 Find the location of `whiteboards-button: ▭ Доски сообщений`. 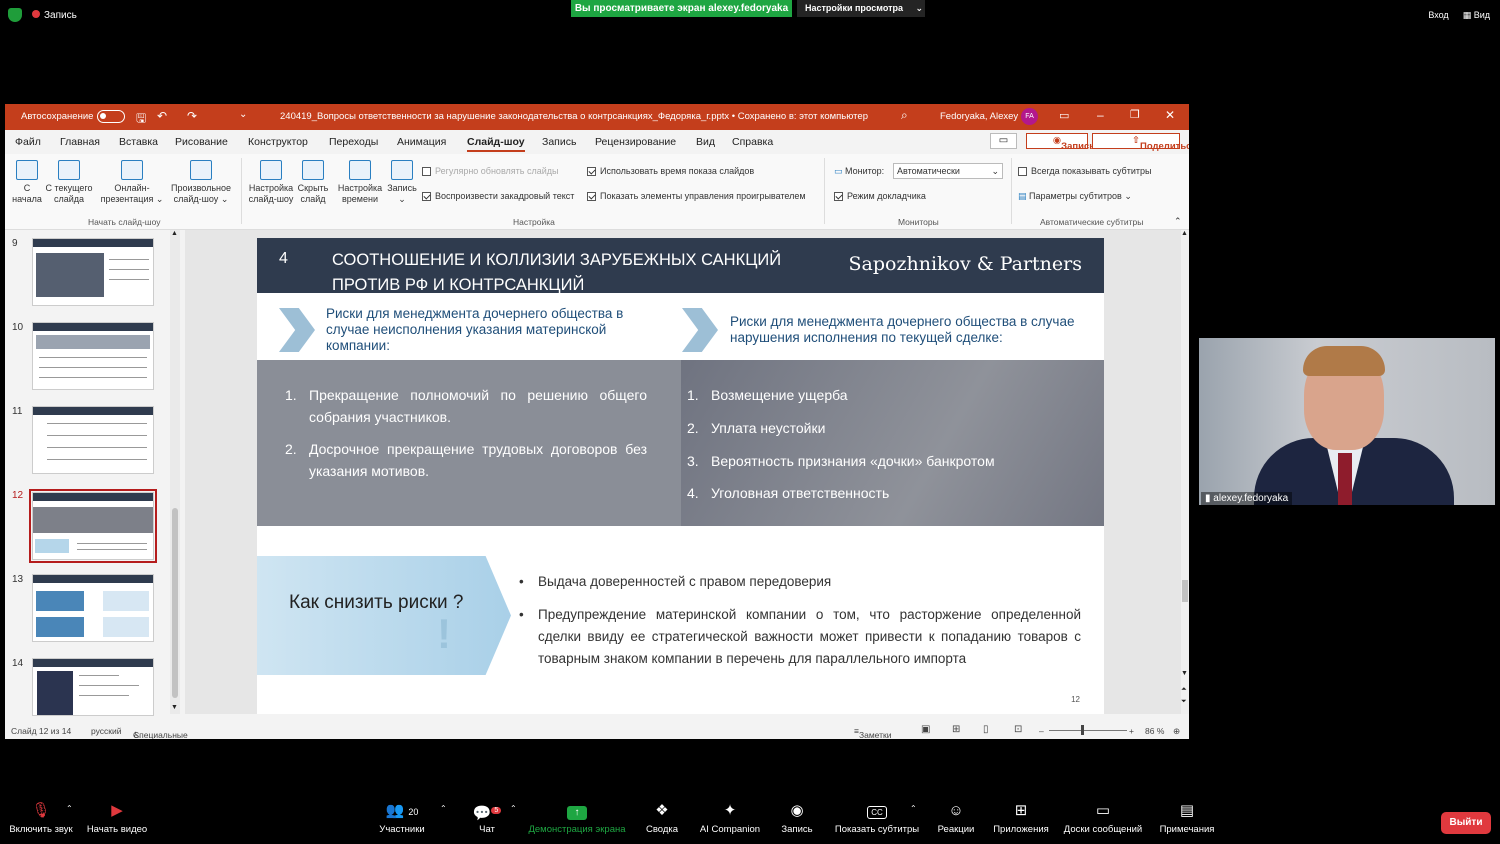

whiteboards-button: ▭ Доски сообщений is located at coordinates (1103, 818).